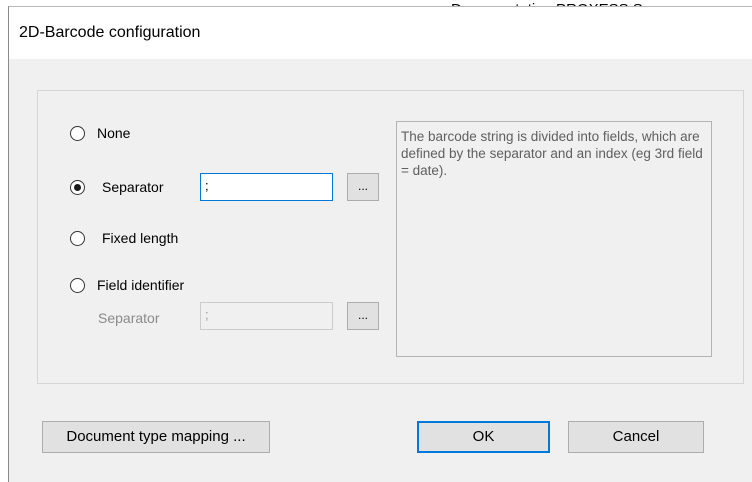  What do you see at coordinates (77, 133) in the screenshot?
I see `radio-none` at bounding box center [77, 133].